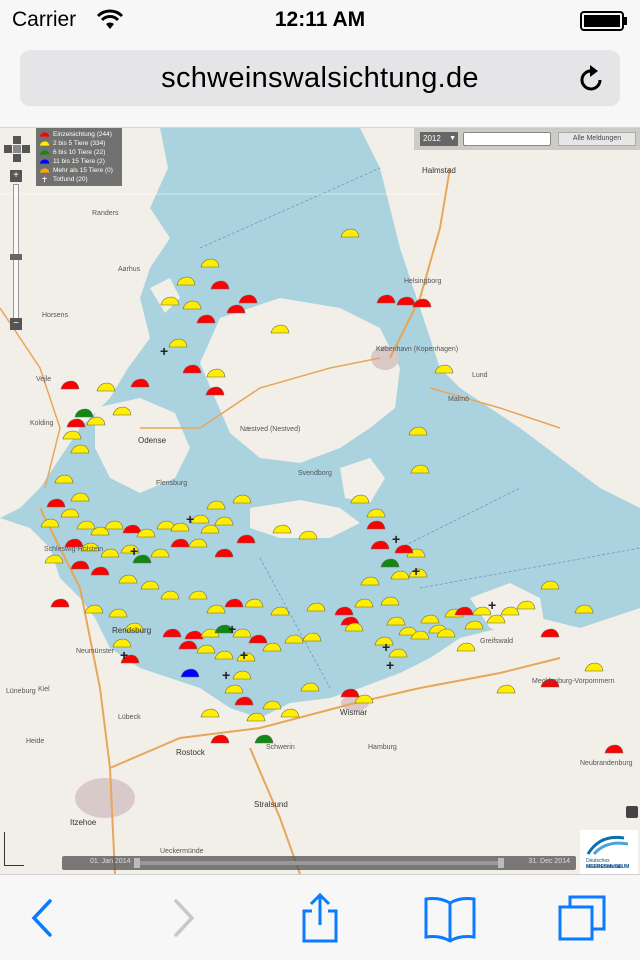  I want to click on back-chevron-icon, so click(44, 918).